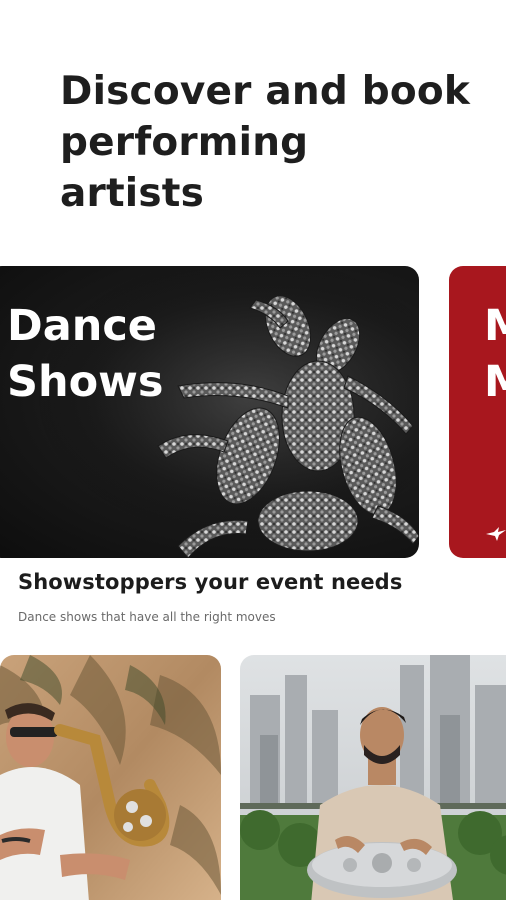  Describe the element at coordinates (210, 582) in the screenshot. I see `section-title: Showstoppers your event needs` at that location.